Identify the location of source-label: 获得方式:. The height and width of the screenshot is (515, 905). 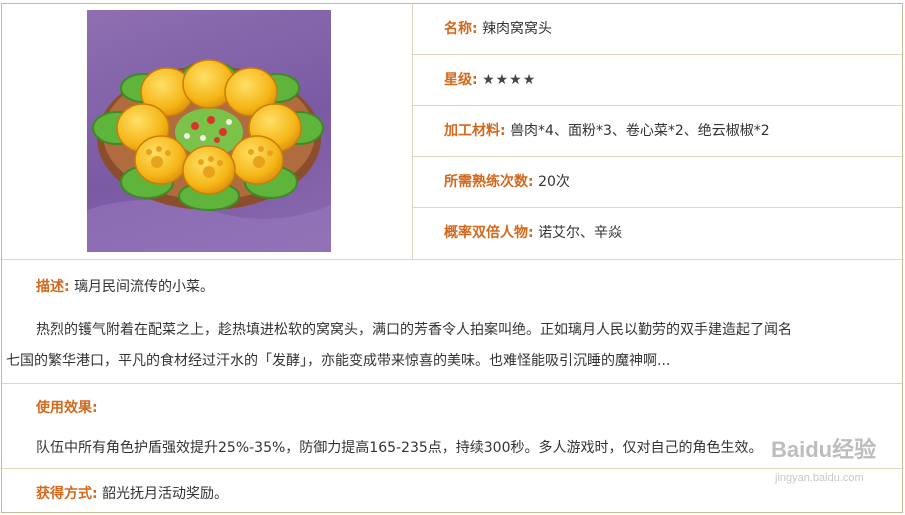
(67, 494).